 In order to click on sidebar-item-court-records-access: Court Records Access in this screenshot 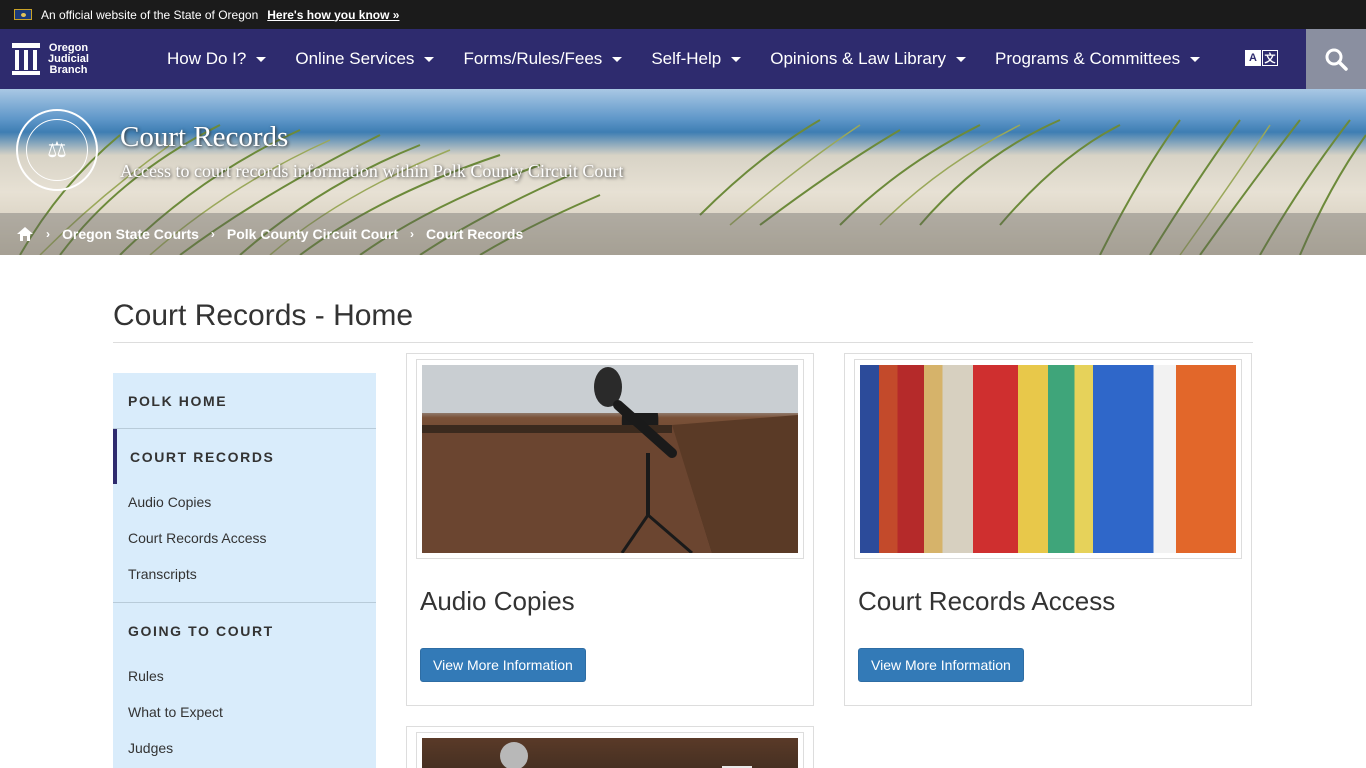, I will do `click(244, 538)`.